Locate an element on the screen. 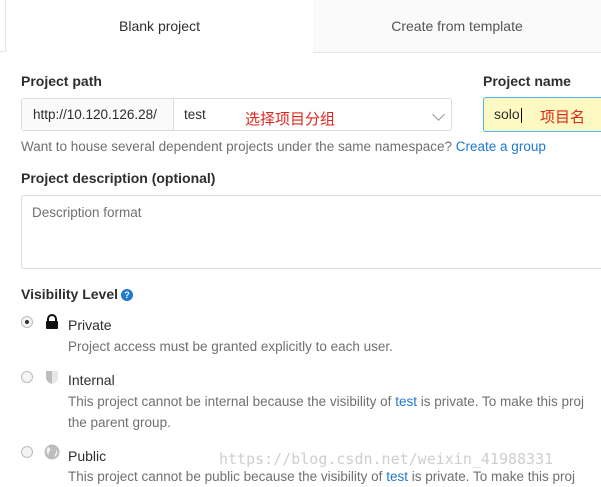 The image size is (601, 487). visibility-internal-desc-line2: the parent group. is located at coordinates (119, 422).